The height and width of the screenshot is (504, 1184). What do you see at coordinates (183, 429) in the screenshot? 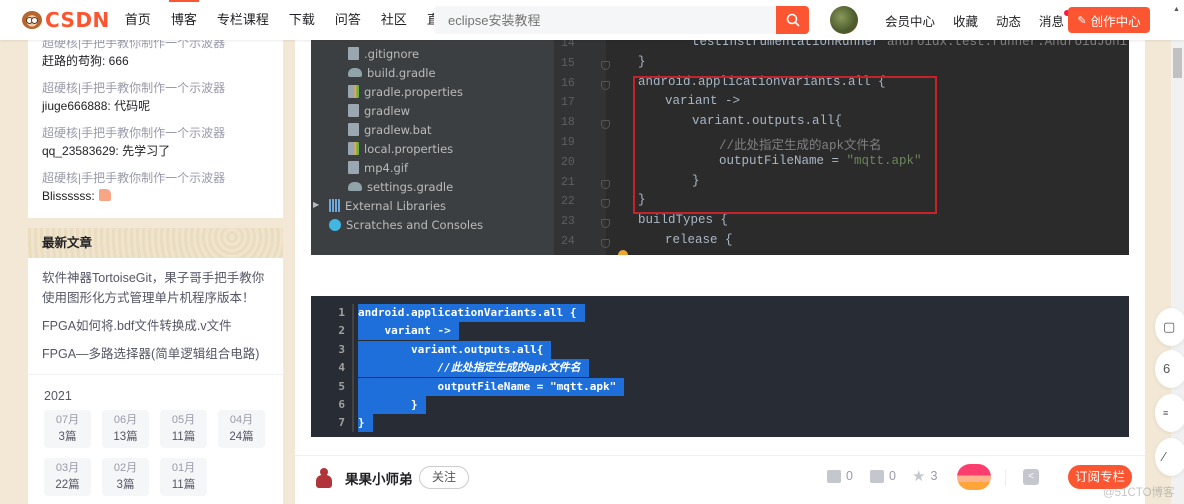
I see `archive-month: 05月 11篇` at bounding box center [183, 429].